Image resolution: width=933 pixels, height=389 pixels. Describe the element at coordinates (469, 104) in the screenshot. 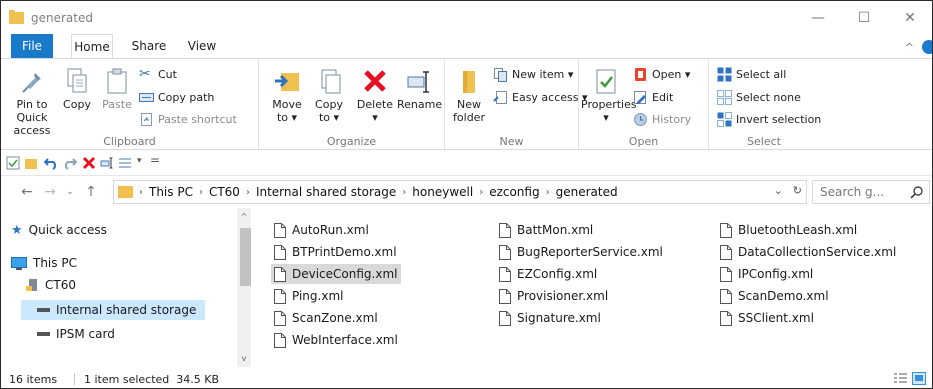

I see `new-folder-label-line1: New` at that location.